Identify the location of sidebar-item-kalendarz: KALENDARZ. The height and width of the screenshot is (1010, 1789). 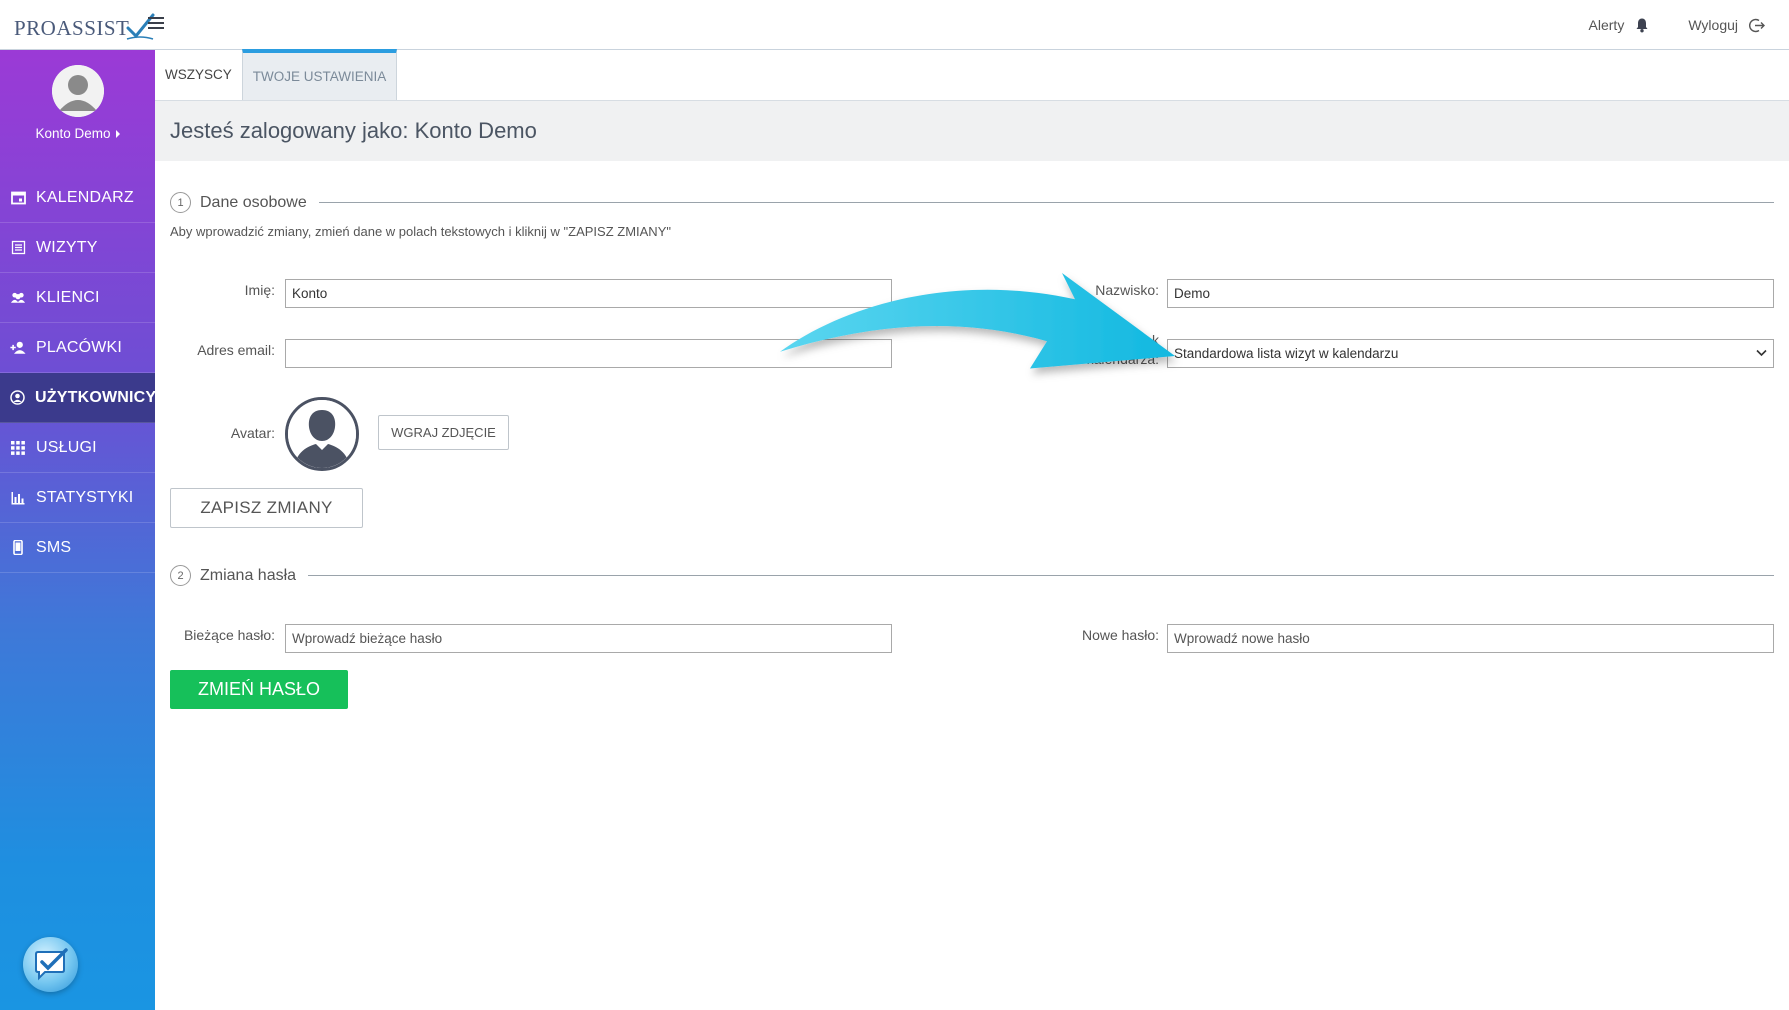
(77, 198).